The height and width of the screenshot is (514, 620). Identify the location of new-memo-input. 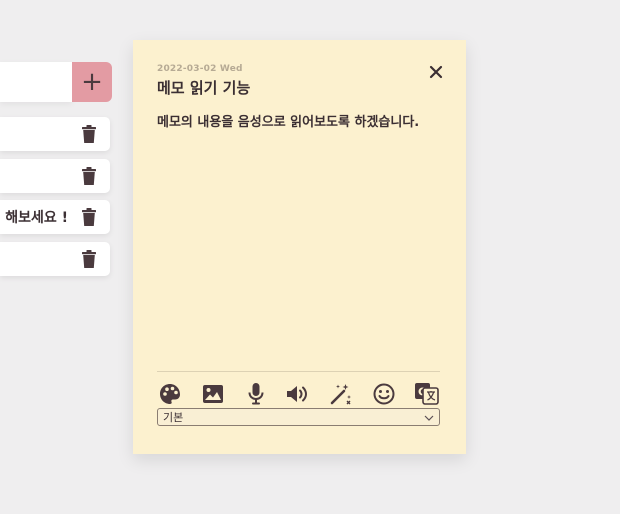
(36, 82).